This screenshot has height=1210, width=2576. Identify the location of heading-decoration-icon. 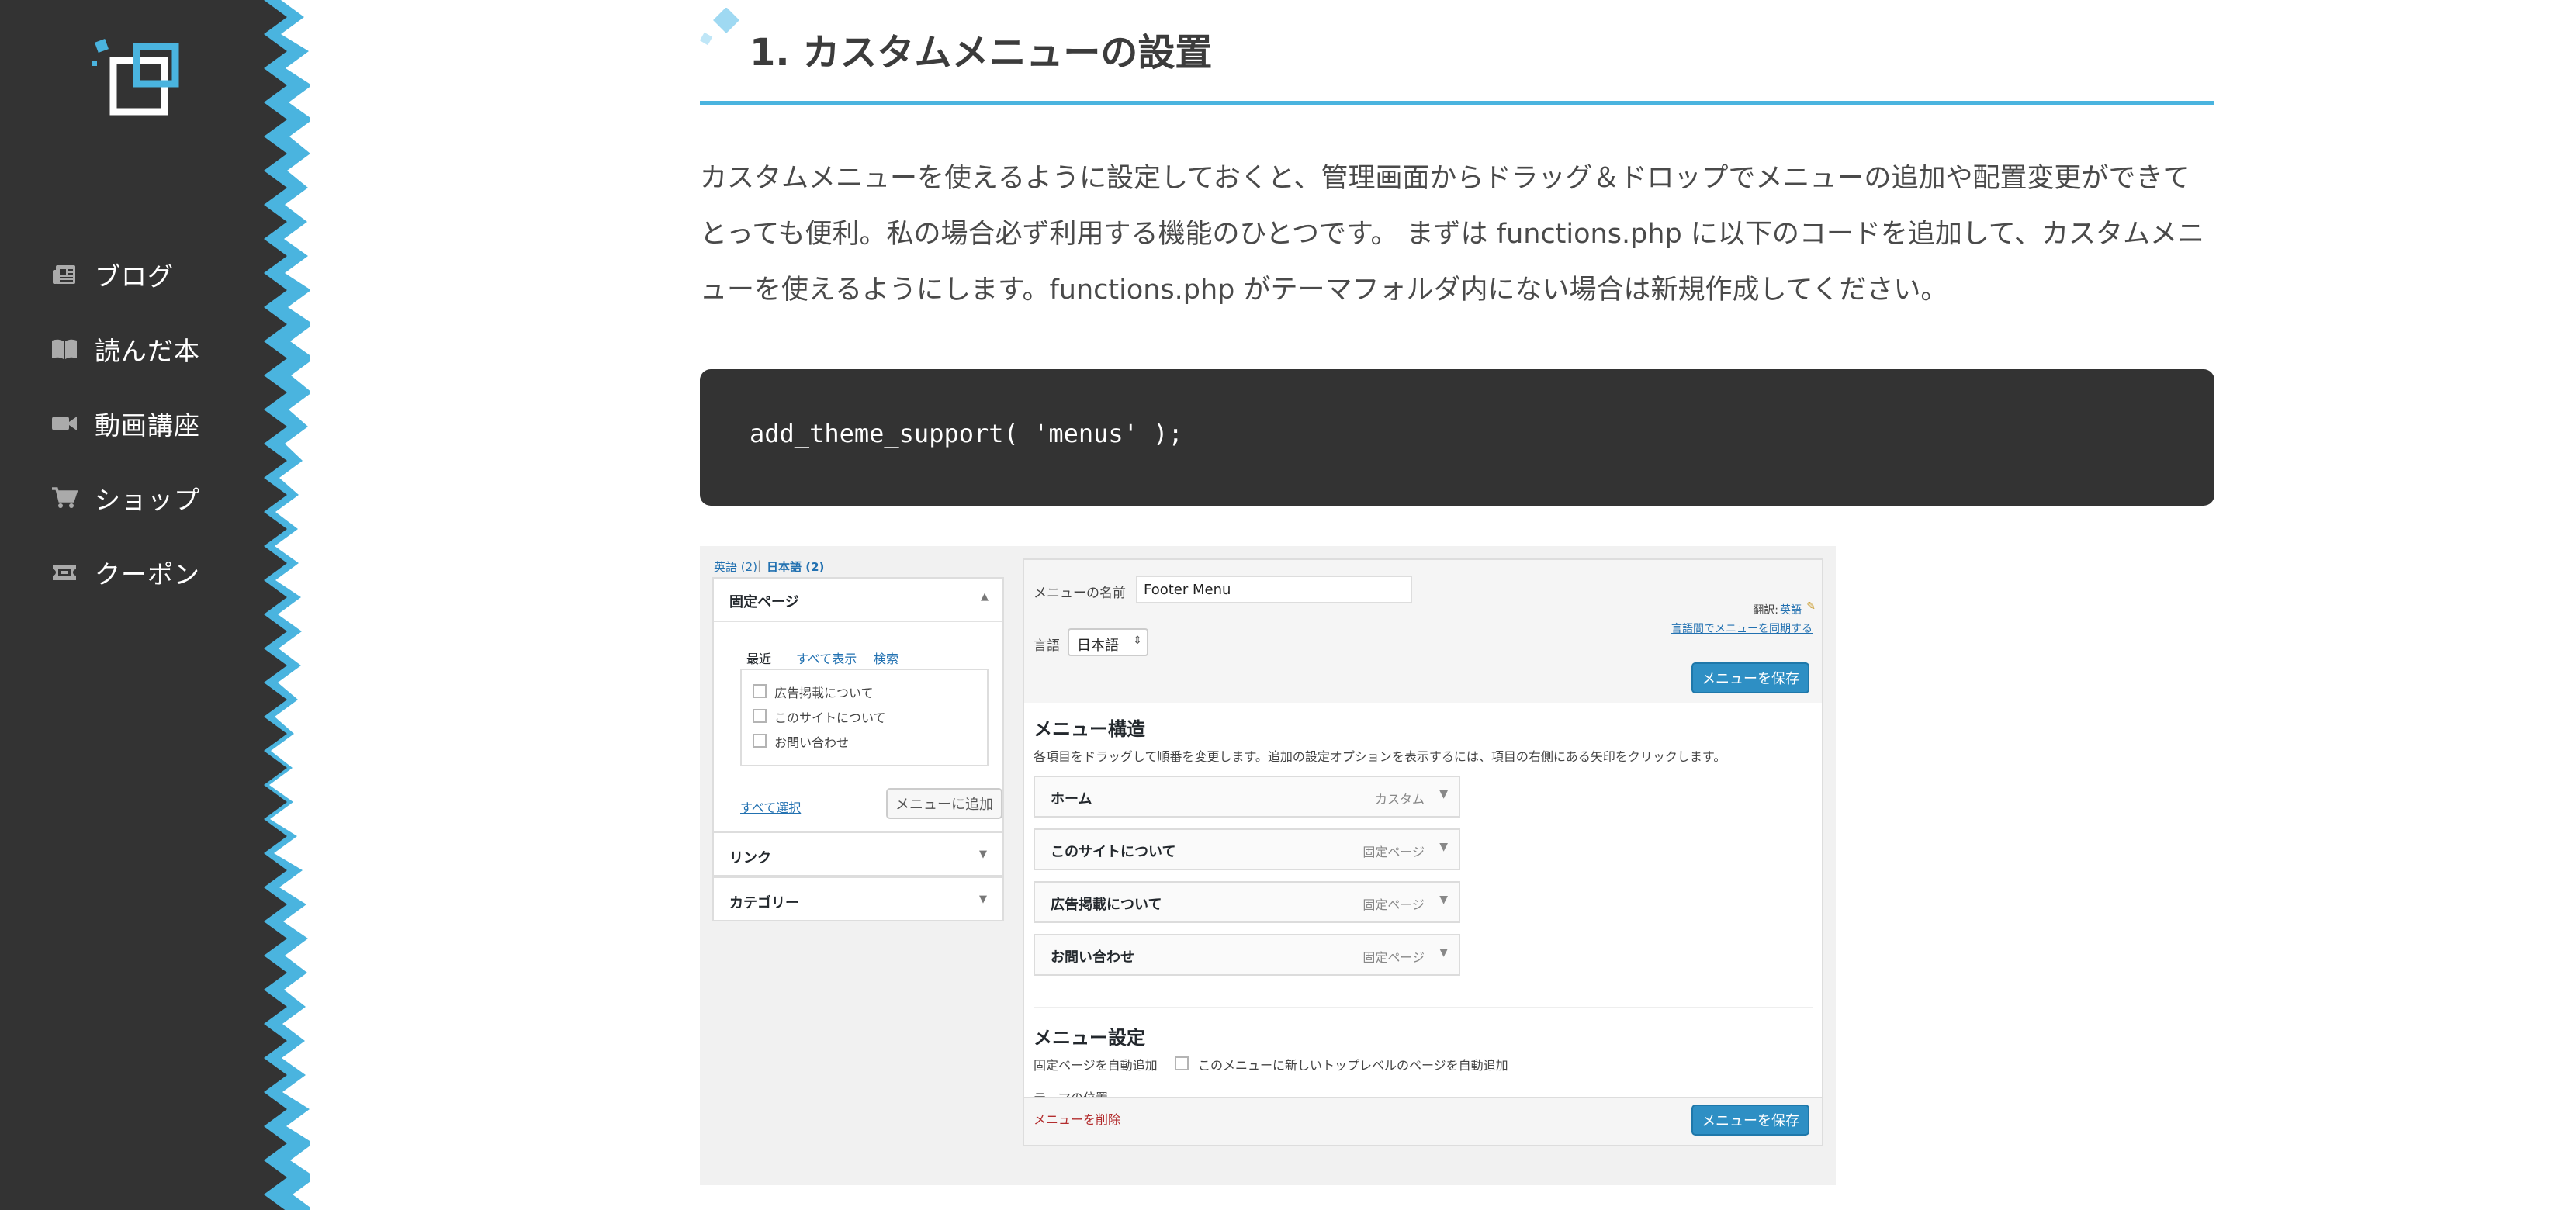
(719, 27).